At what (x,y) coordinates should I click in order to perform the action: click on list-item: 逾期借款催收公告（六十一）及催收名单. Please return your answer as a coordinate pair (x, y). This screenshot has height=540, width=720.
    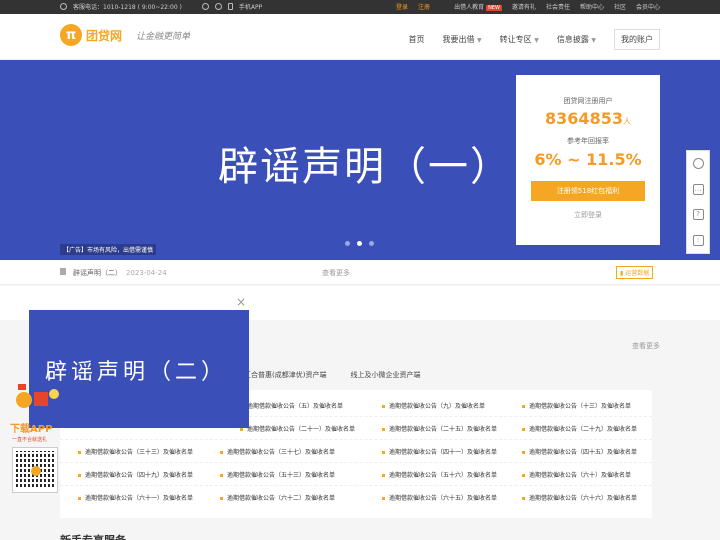
    Looking at the image, I should click on (135, 497).